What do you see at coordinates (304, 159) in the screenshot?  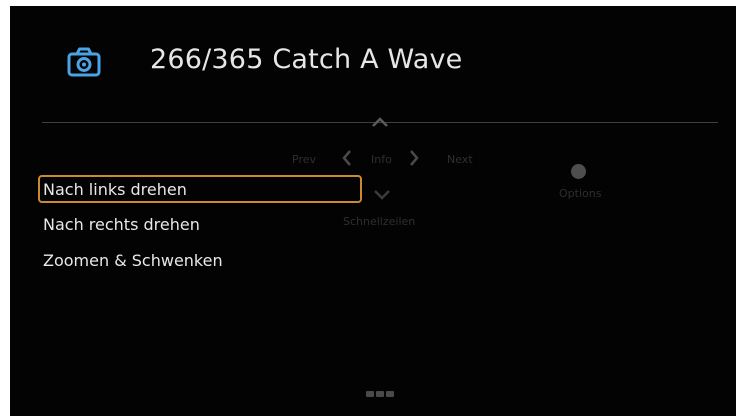 I see `prev-label: Prev` at bounding box center [304, 159].